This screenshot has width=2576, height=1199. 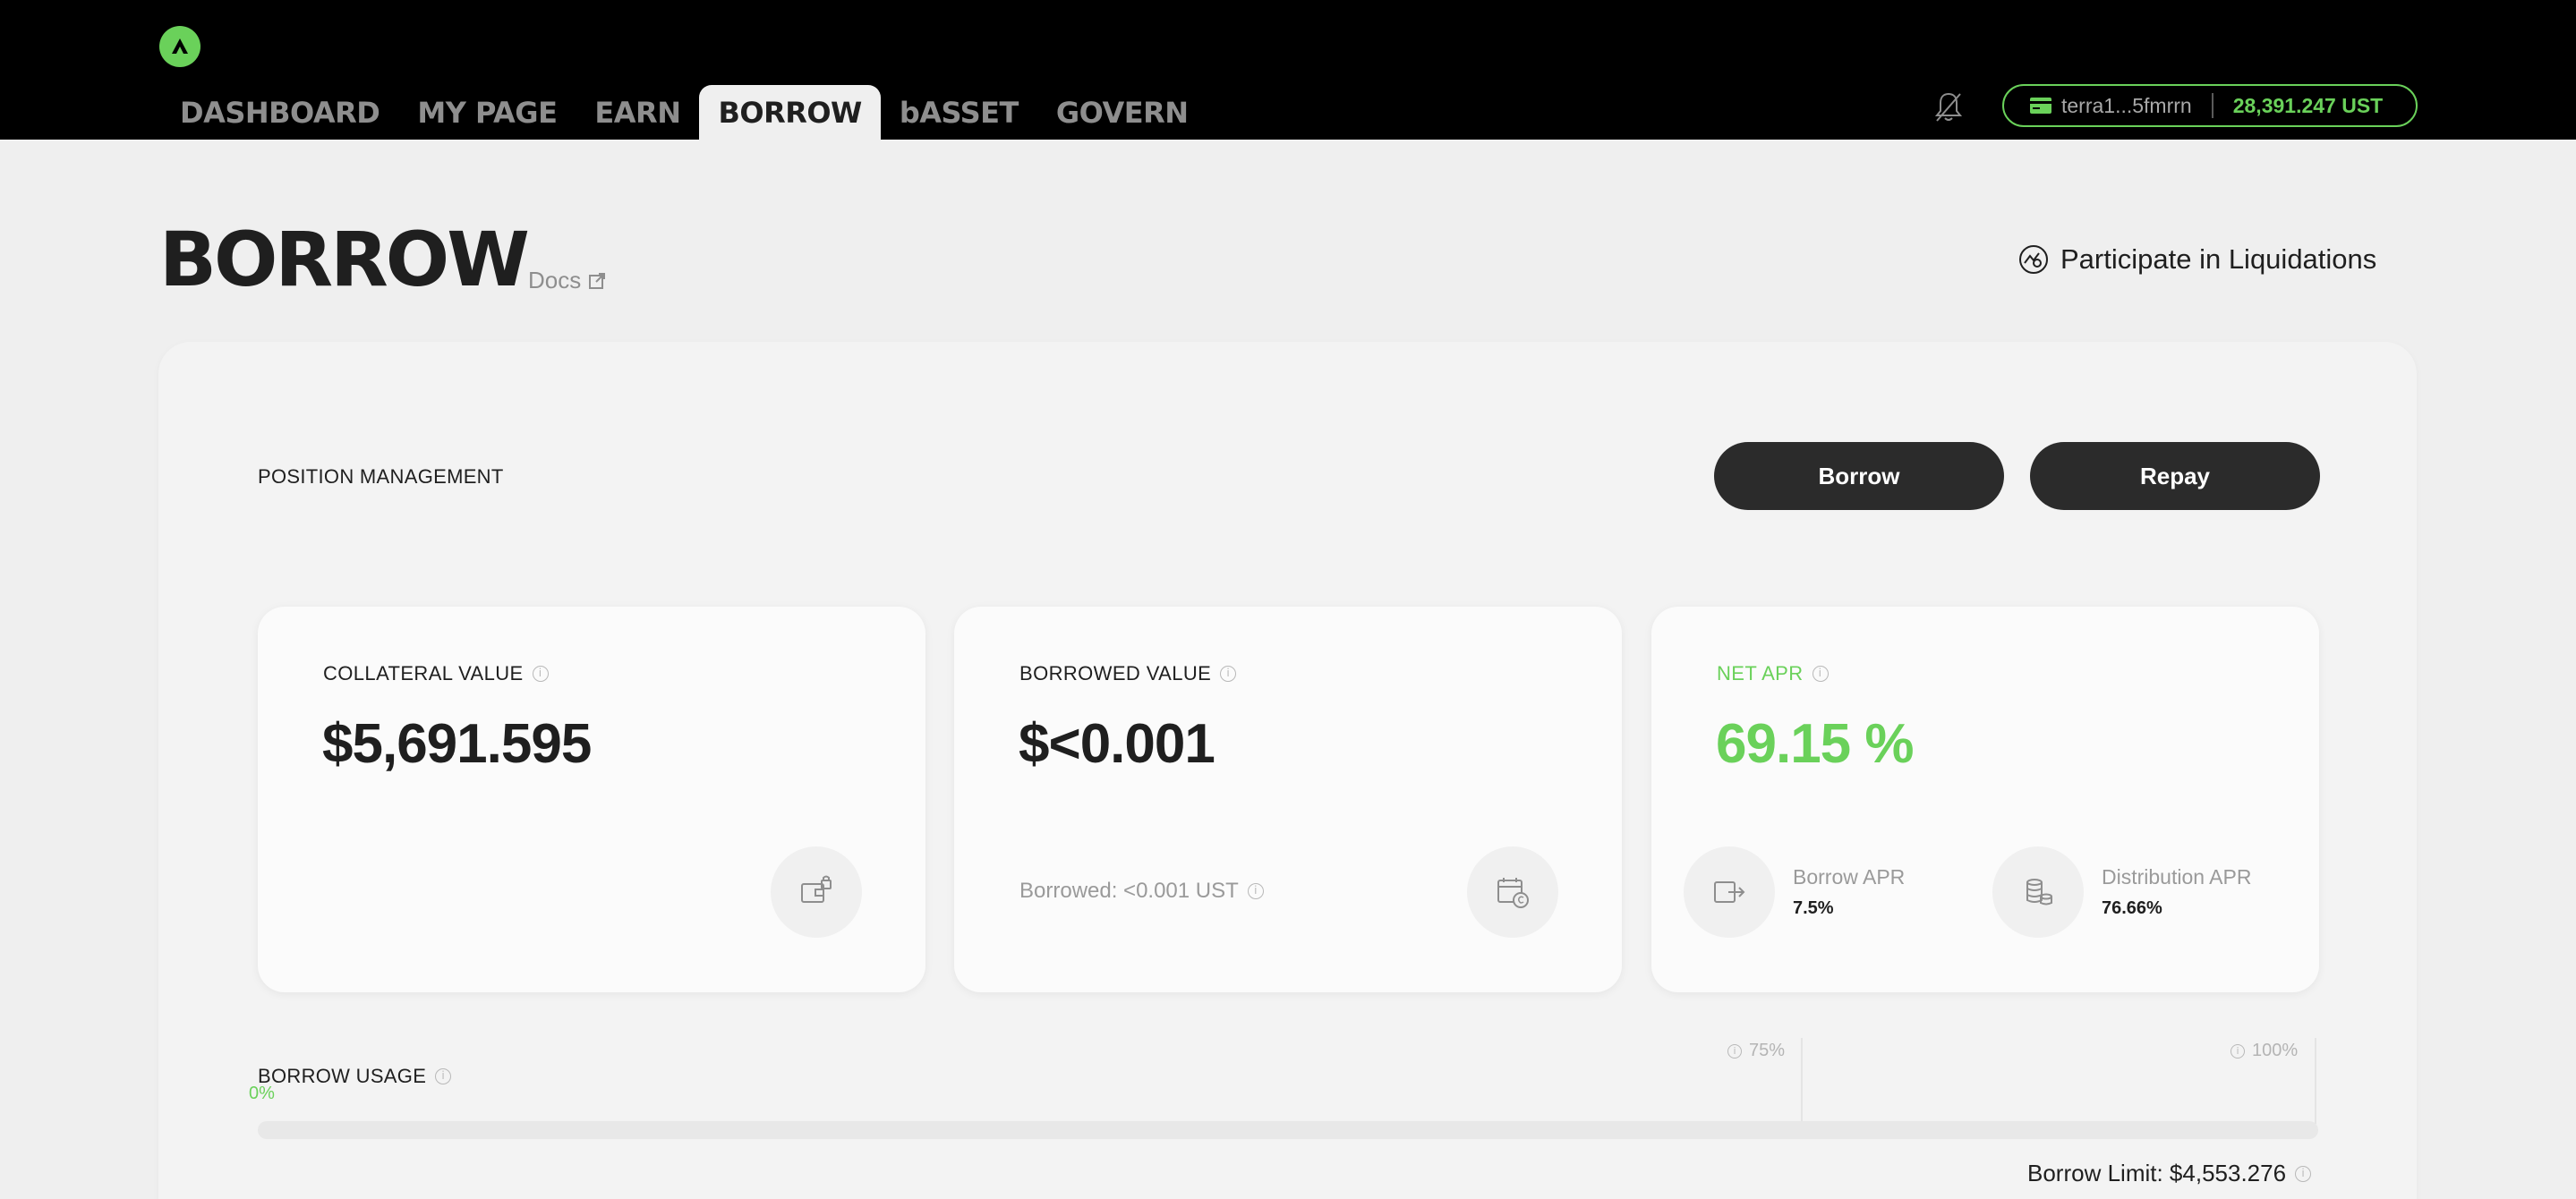 I want to click on participate-liquidations-link: Participate in Liquidations, so click(x=2196, y=259).